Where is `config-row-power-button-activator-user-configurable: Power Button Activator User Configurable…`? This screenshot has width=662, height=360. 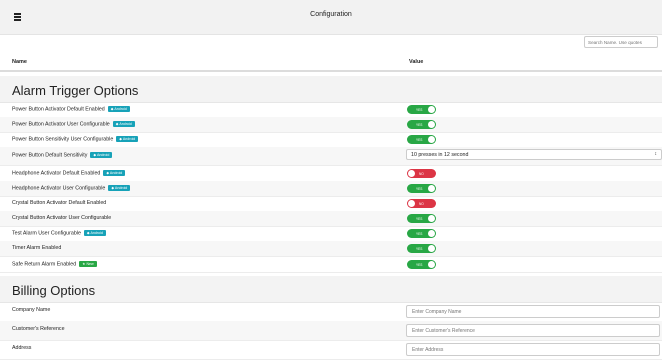
config-row-power-button-activator-user-configurable: Power Button Activator User Configurable… is located at coordinates (331, 125).